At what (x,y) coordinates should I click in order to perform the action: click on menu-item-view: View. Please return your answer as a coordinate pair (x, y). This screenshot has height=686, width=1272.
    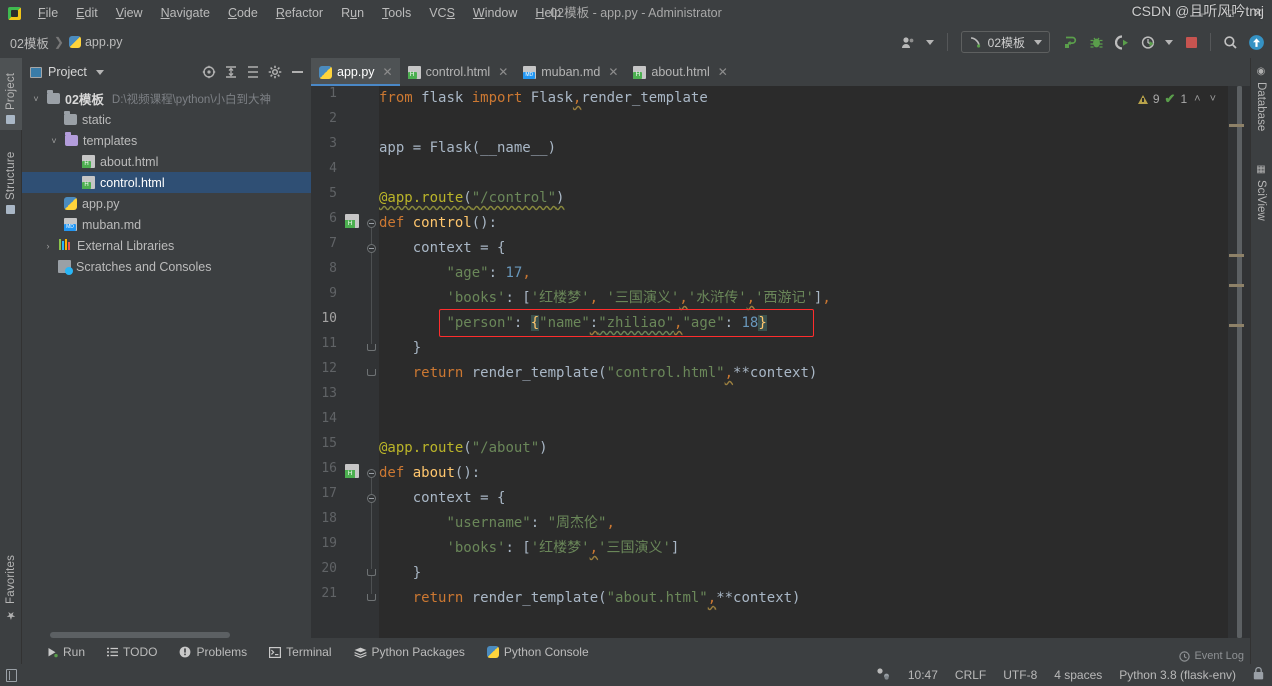
    Looking at the image, I should click on (129, 13).